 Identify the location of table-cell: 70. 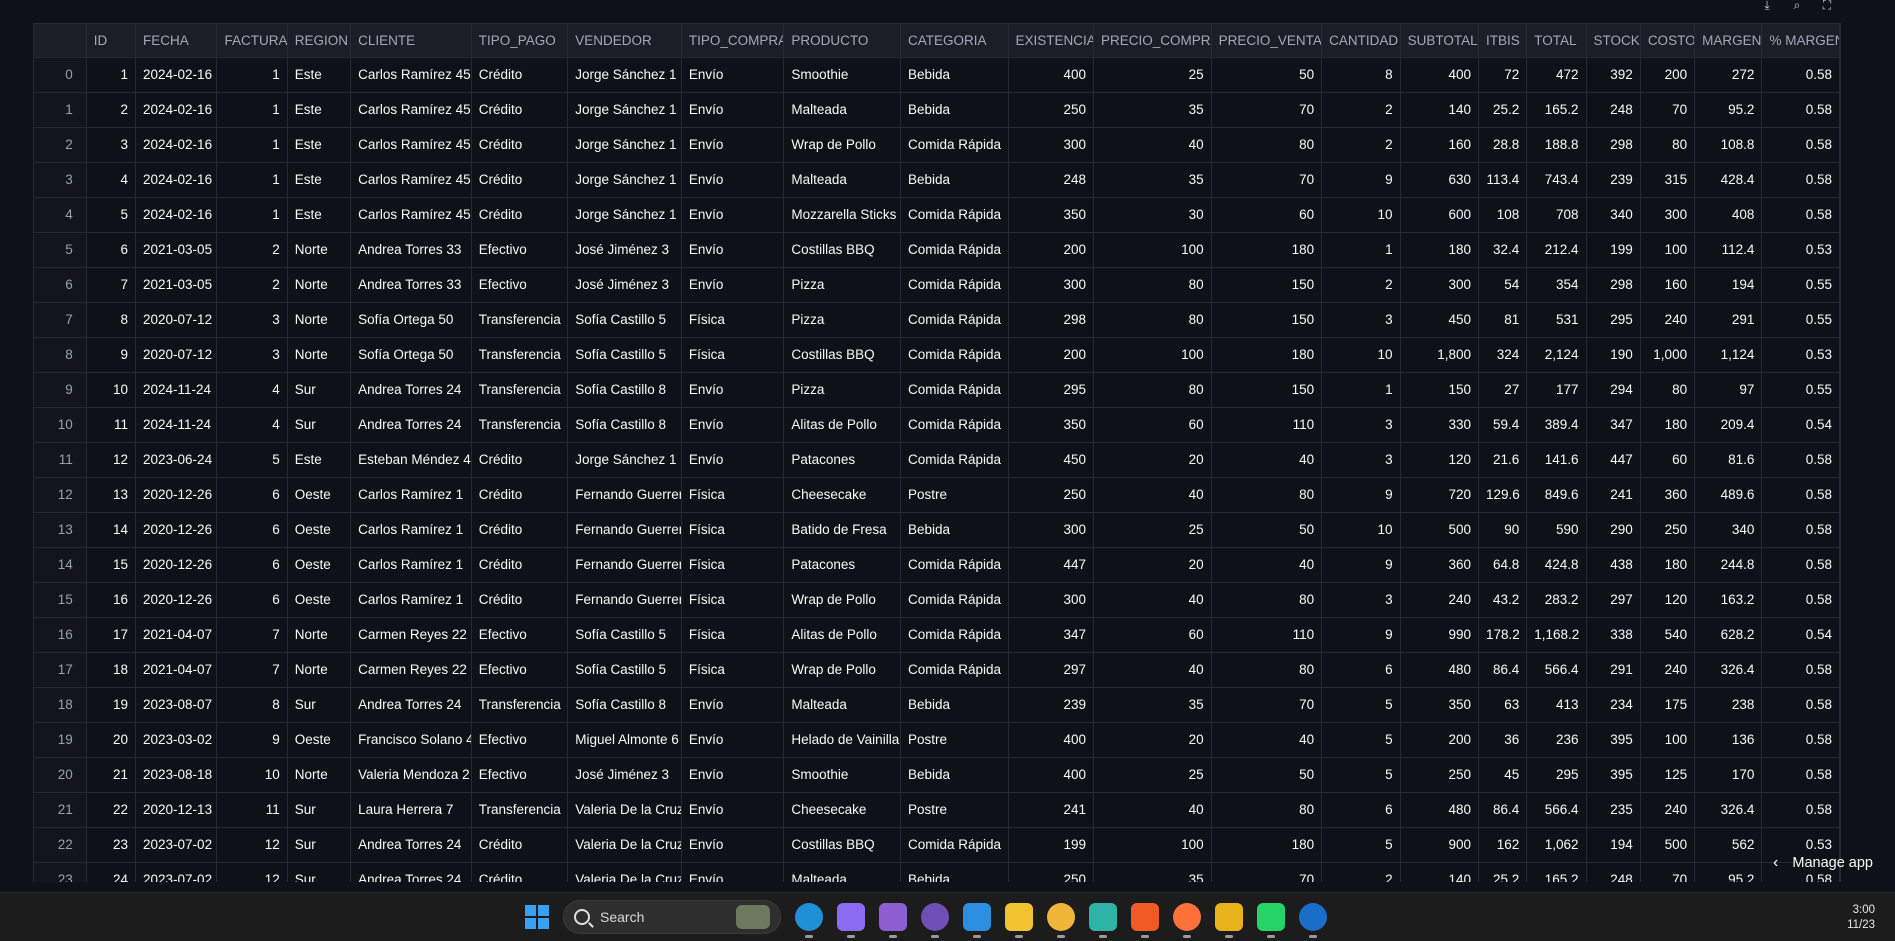
(1267, 180).